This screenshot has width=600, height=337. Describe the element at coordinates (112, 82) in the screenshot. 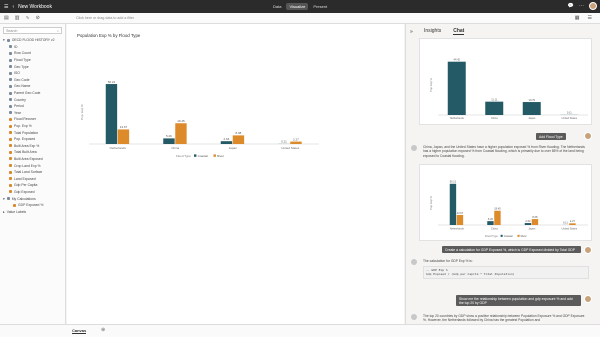

I see `data-label: 56.21` at that location.